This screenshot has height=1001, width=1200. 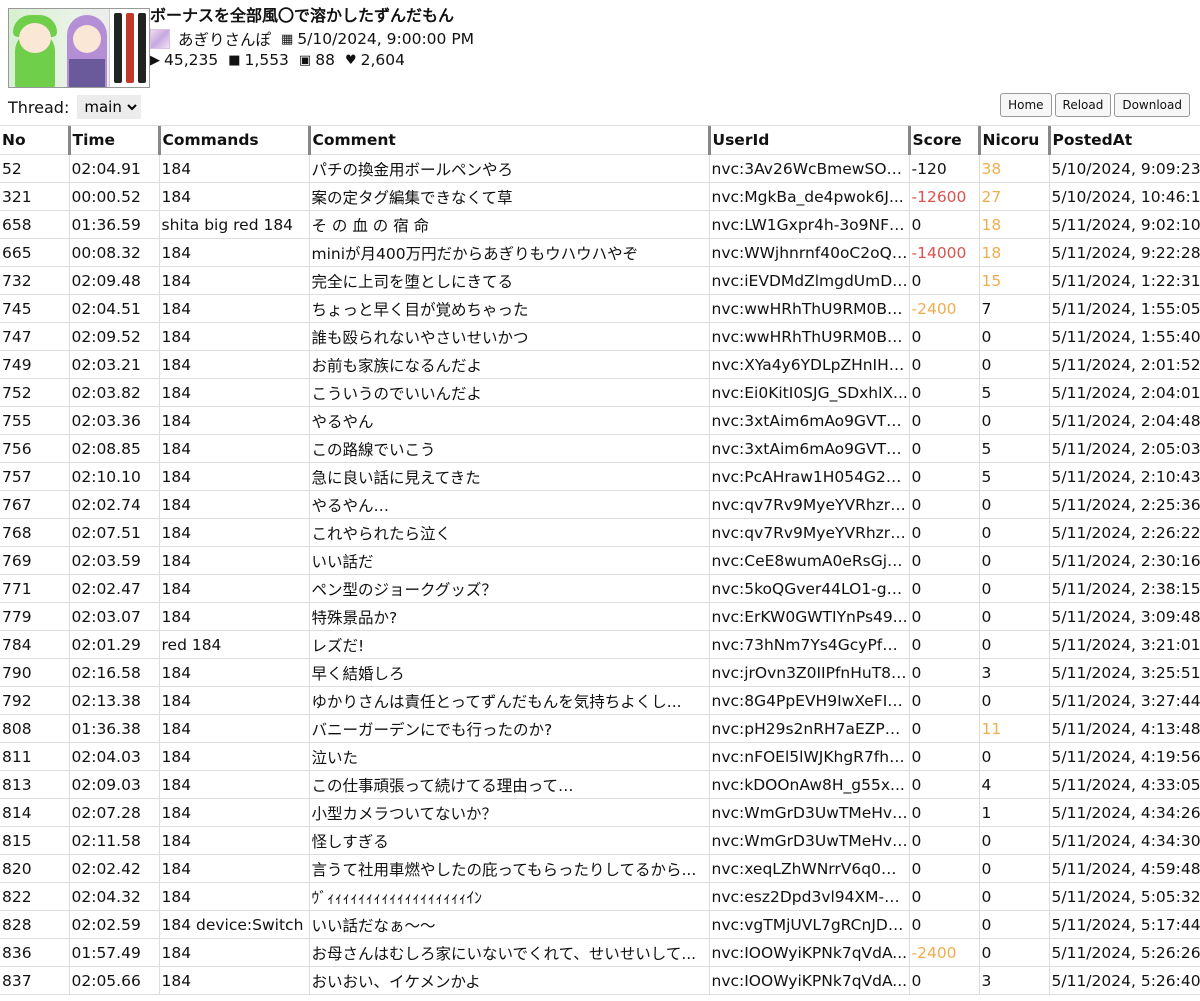 I want to click on cell-nicoru: 5, so click(x=1013, y=476).